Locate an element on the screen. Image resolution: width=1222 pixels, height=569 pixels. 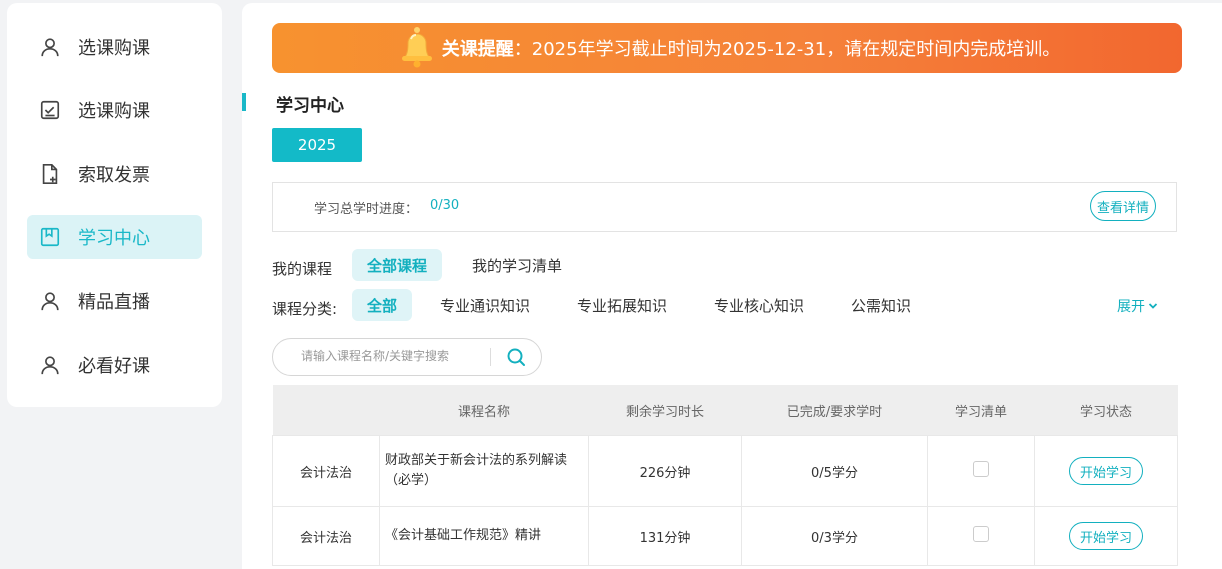
header-remaining-time: 剩余学习时长 is located at coordinates (665, 410).